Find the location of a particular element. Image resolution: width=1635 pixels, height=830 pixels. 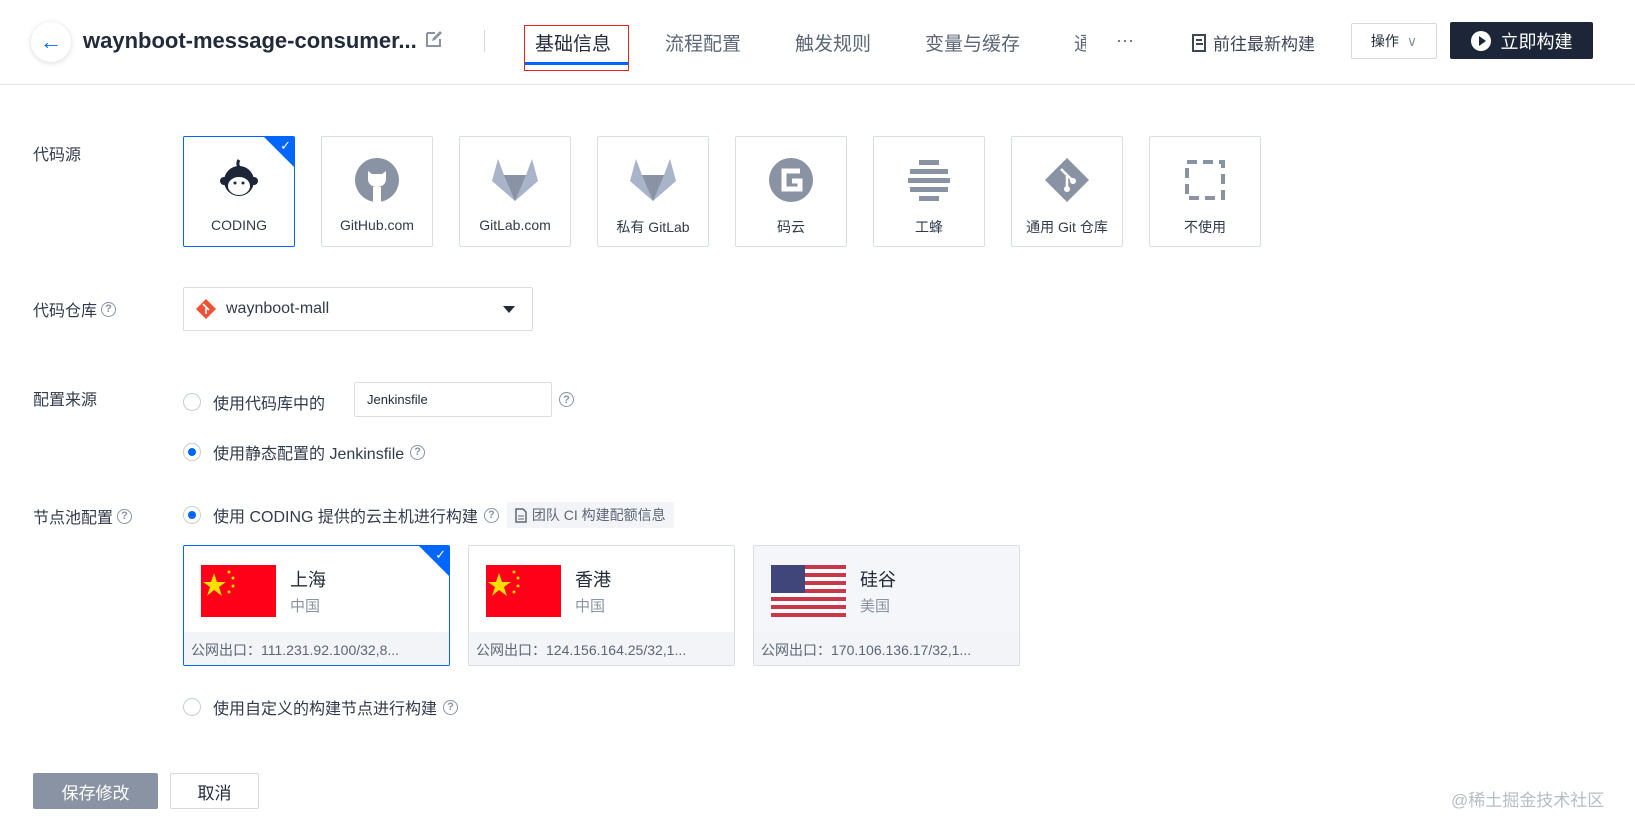

quota-info-label: 团队 CI 构建配额信息 is located at coordinates (598, 515).